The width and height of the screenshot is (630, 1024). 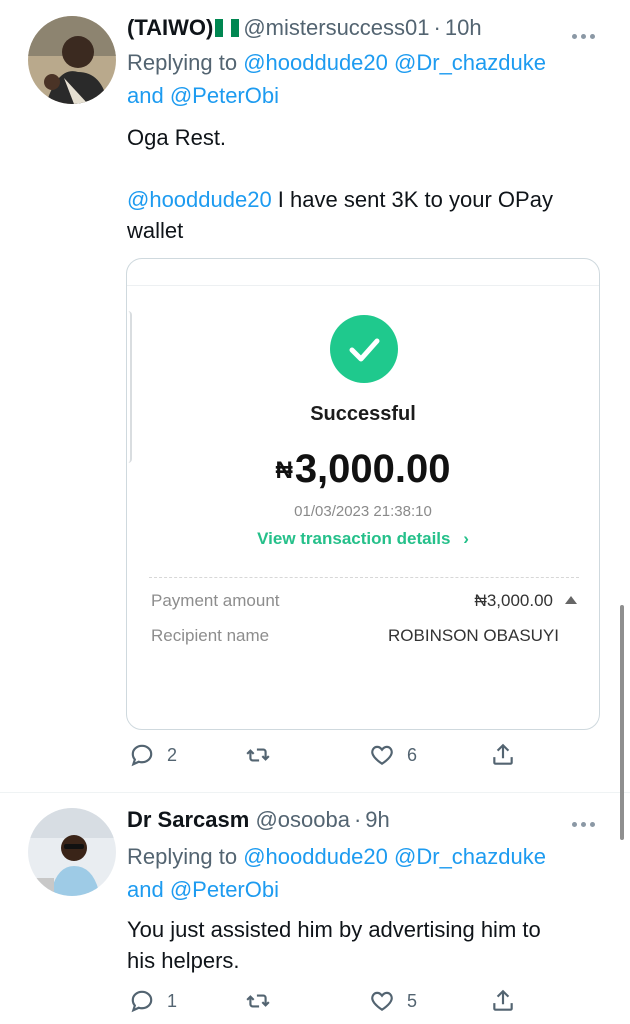 I want to click on amount-value: 3,000.00, so click(x=372, y=469).